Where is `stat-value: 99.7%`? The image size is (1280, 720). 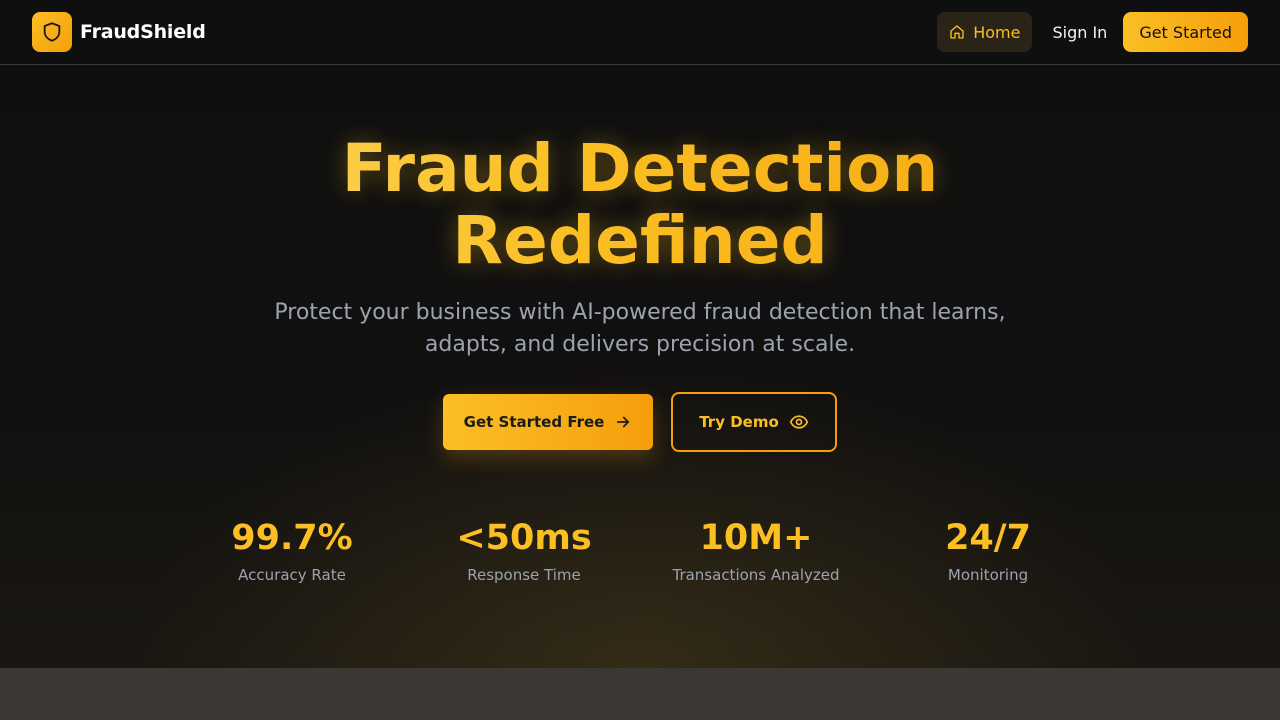
stat-value: 99.7% is located at coordinates (292, 538).